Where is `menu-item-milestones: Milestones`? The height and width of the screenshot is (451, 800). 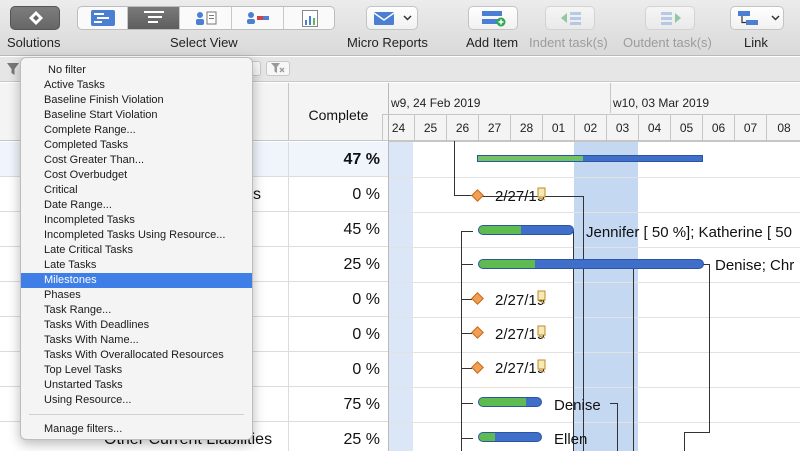
menu-item-milestones: Milestones is located at coordinates (136, 280).